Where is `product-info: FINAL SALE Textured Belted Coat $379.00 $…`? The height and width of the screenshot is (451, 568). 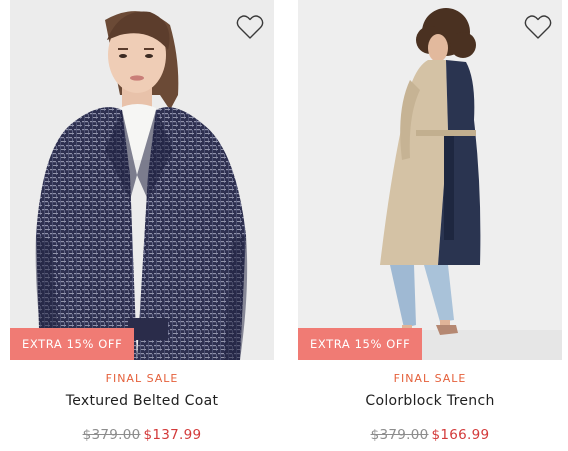
product-info: FINAL SALE Textured Belted Coat $379.00 $… is located at coordinates (142, 408).